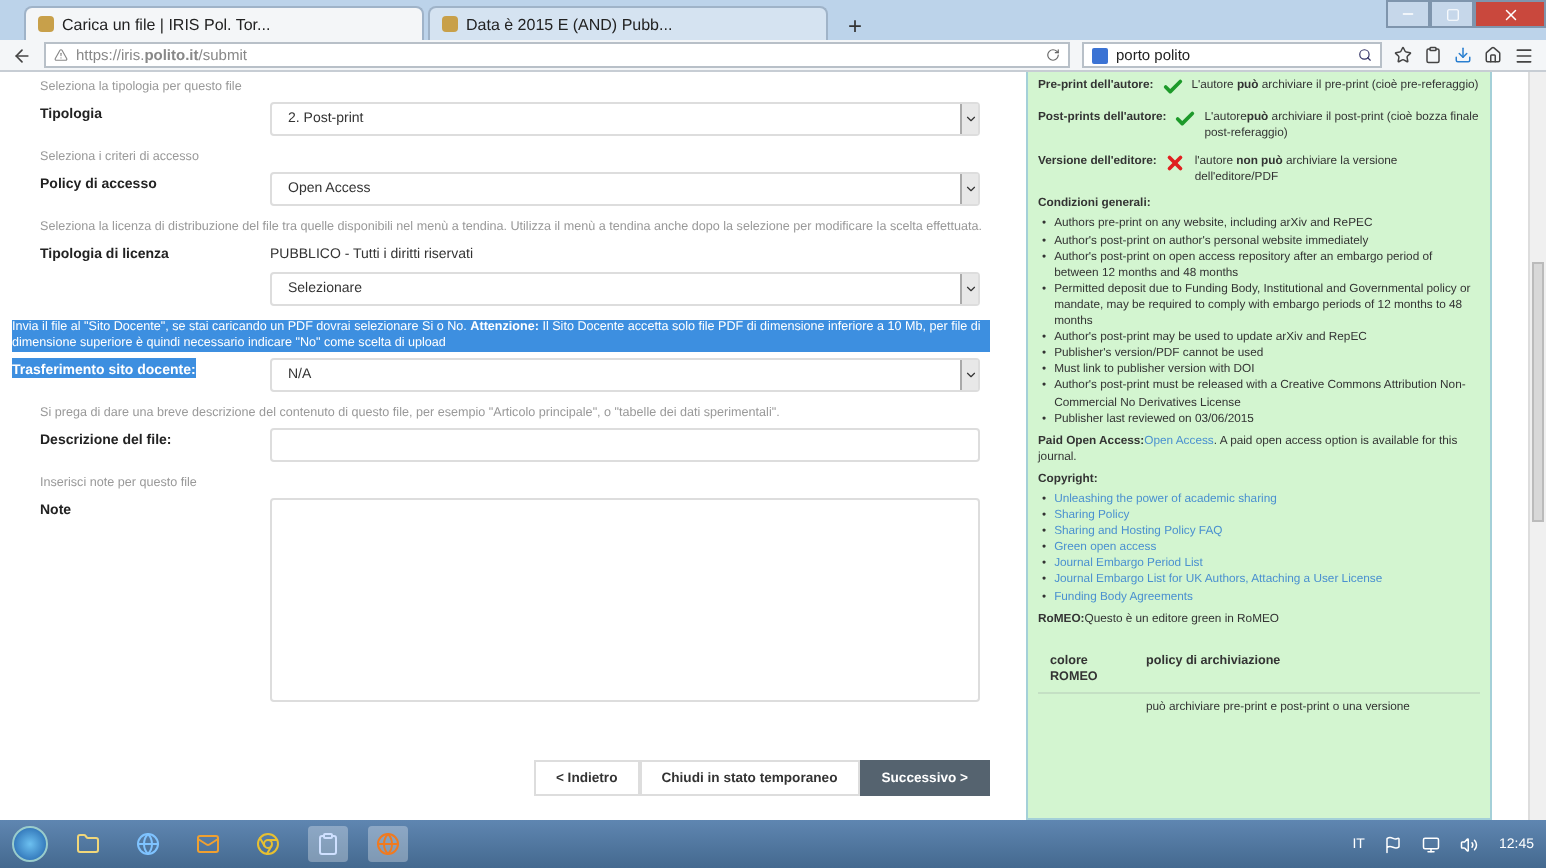 Image resolution: width=1546 pixels, height=868 pixels. Describe the element at coordinates (1100, 55) in the screenshot. I see `search-engine-icon` at that location.